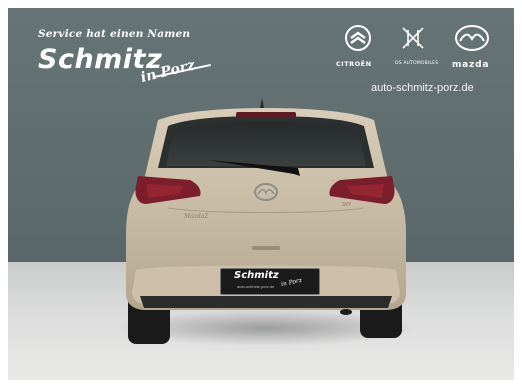 This screenshot has width=522, height=388. I want to click on license-plate: Schmitz in Porz auto-schmitz-porz.de, so click(270, 281).